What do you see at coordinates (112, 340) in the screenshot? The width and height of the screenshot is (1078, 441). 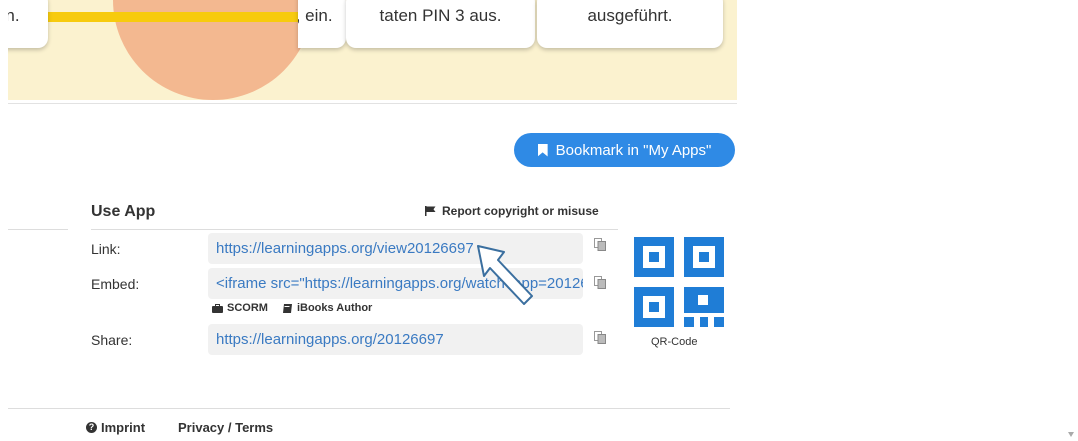 I see `share-label: Share:` at bounding box center [112, 340].